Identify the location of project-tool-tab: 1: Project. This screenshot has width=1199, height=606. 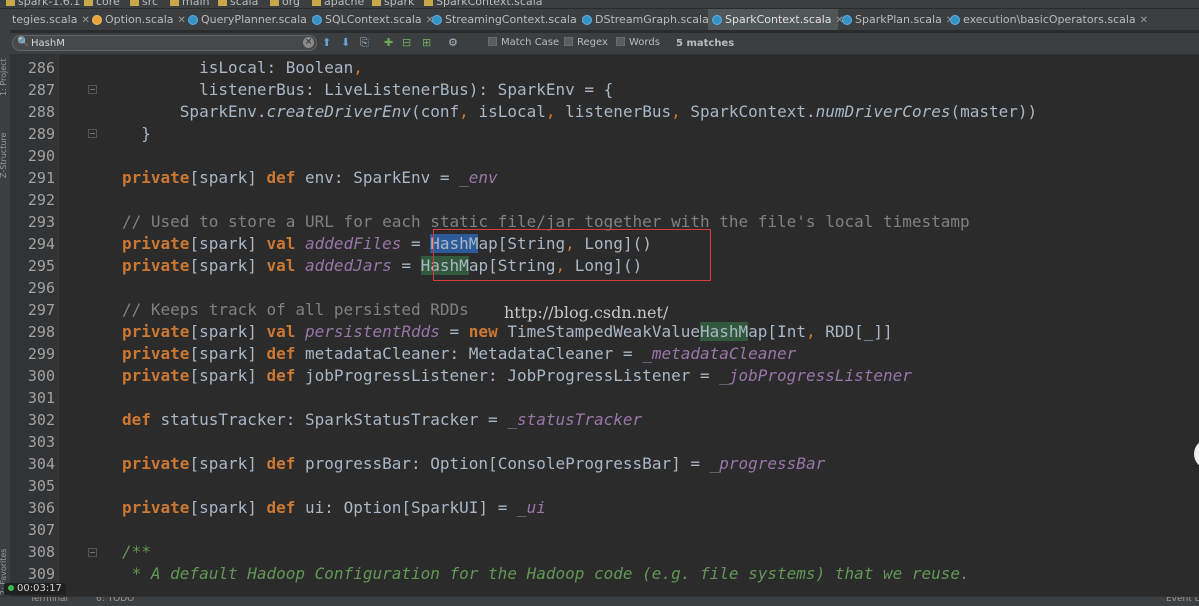
(4, 77).